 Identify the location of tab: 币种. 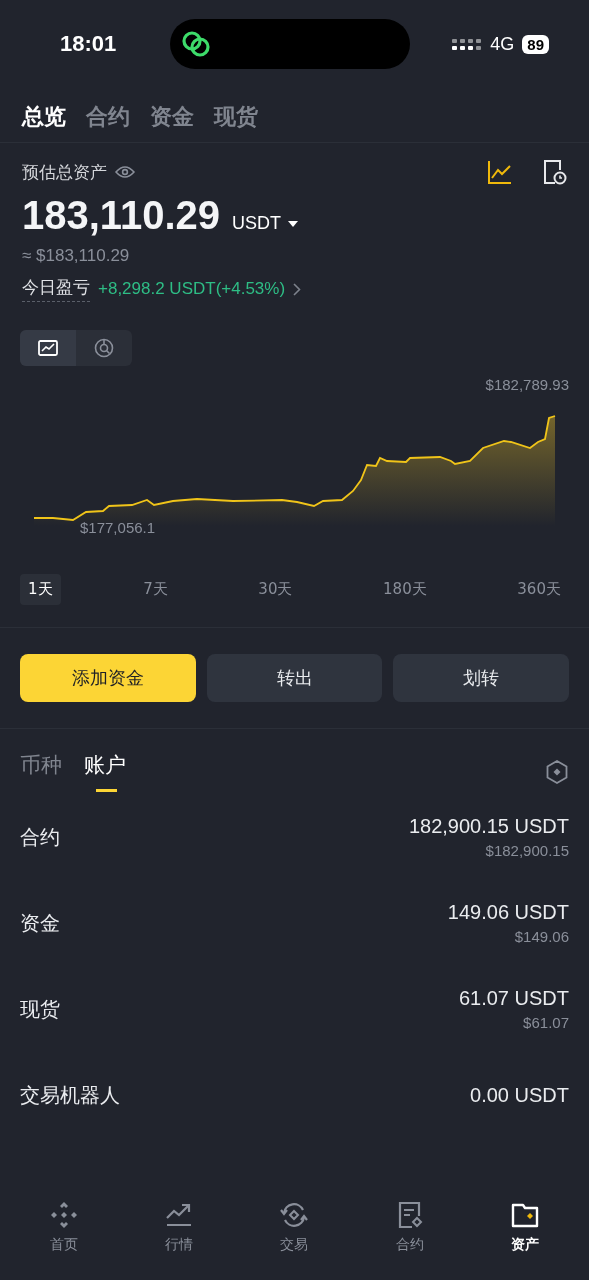
(41, 771).